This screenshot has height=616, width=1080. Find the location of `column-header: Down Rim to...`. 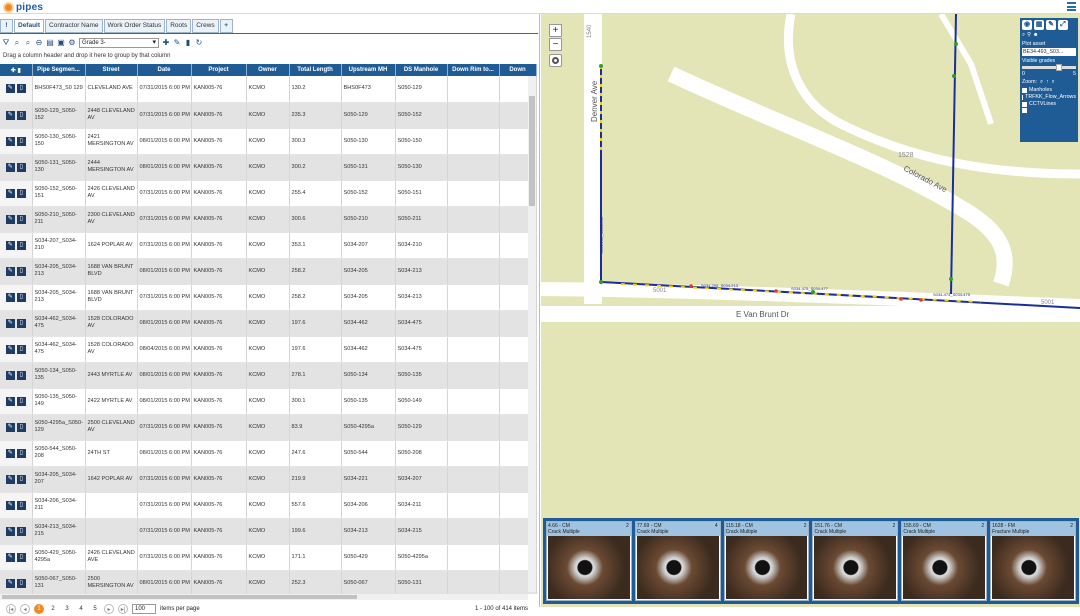

column-header: Down Rim to... is located at coordinates (473, 70).